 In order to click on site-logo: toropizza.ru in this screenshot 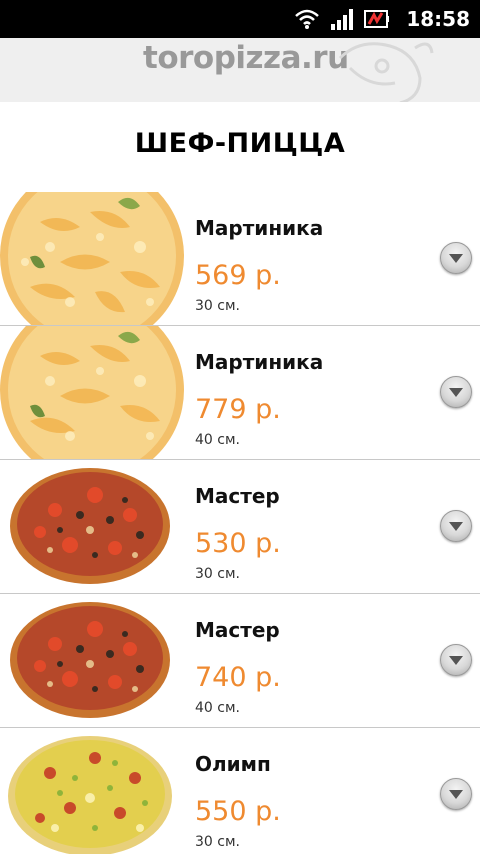, I will do `click(246, 58)`.